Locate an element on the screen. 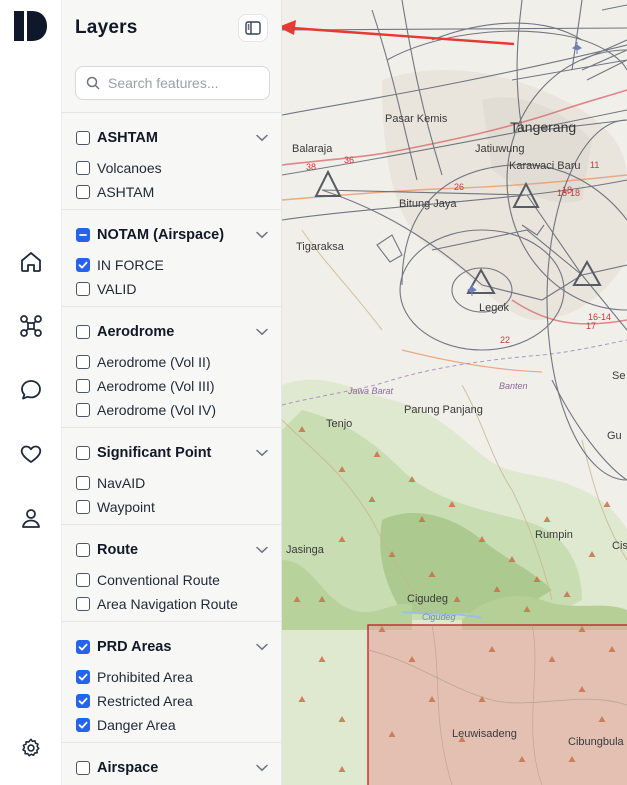  layer-group-header: ASHTAM is located at coordinates (117, 138).